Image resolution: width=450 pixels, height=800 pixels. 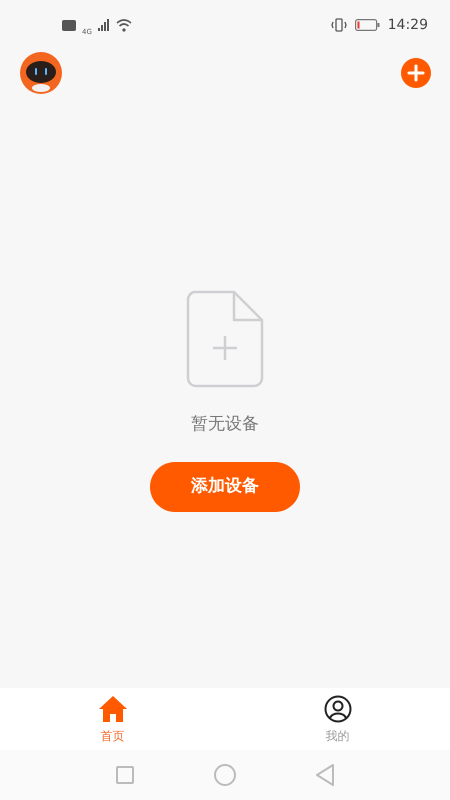 I want to click on home-circle-icon, so click(x=225, y=775).